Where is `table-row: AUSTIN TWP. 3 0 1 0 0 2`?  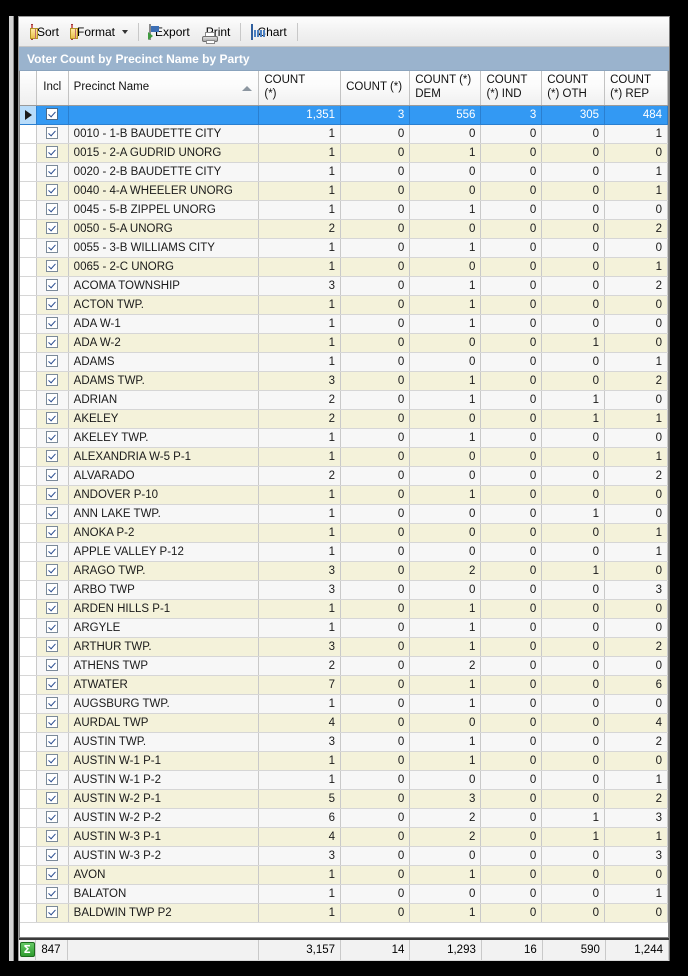 table-row: AUSTIN TWP. 3 0 1 0 0 2 is located at coordinates (344, 742).